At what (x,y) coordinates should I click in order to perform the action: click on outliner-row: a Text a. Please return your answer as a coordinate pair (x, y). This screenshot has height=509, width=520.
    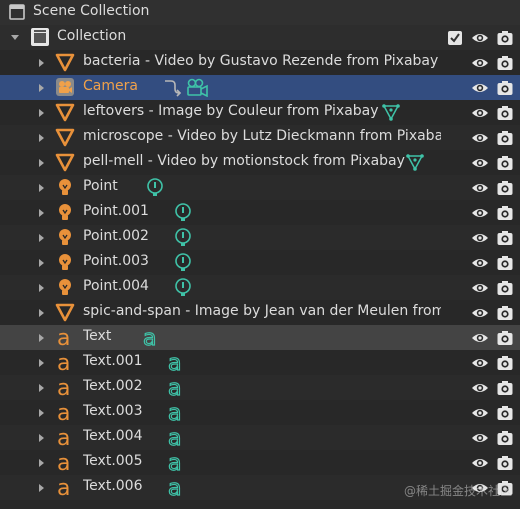
    Looking at the image, I should click on (260, 338).